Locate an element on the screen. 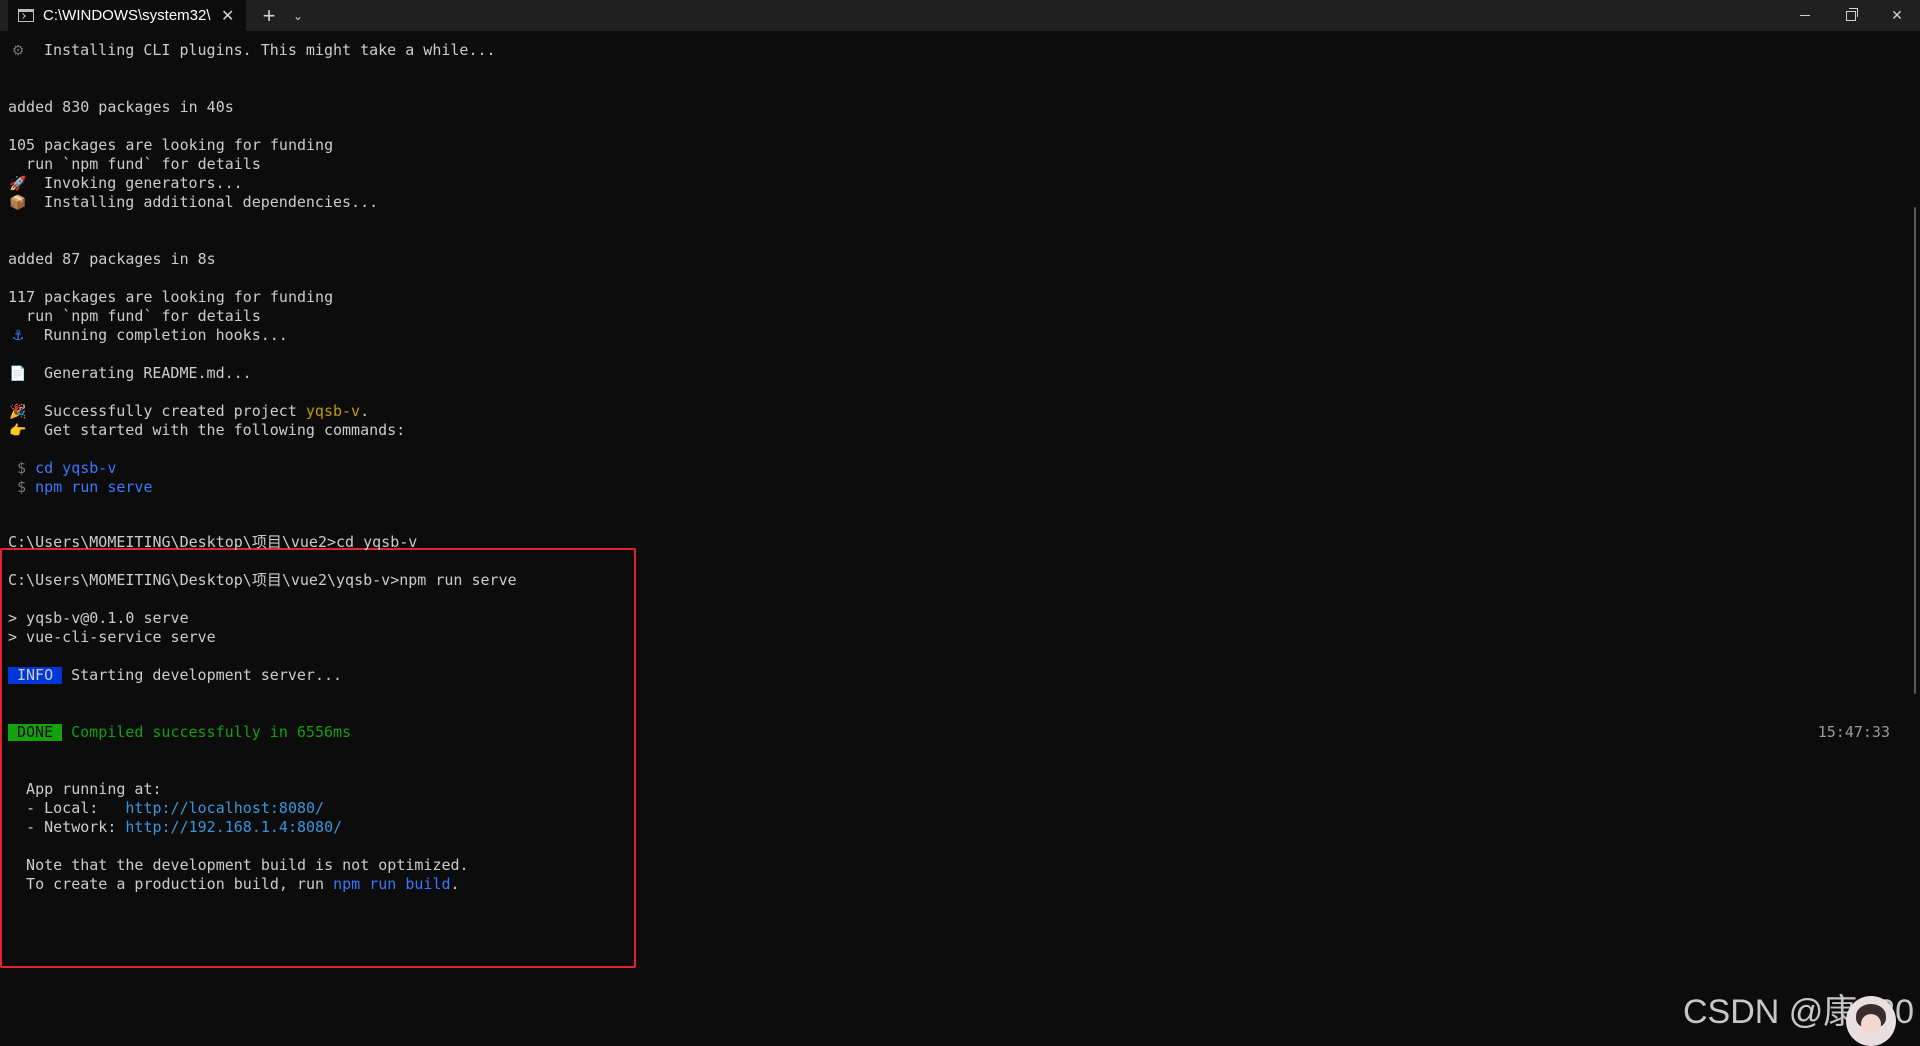 The height and width of the screenshot is (1046, 1920). rocket-icon: 🚀 is located at coordinates (18, 184).